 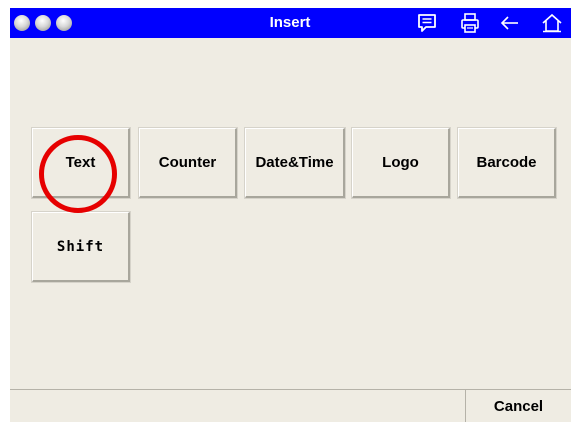 I want to click on insert-barcode-label: Barcode, so click(x=506, y=162).